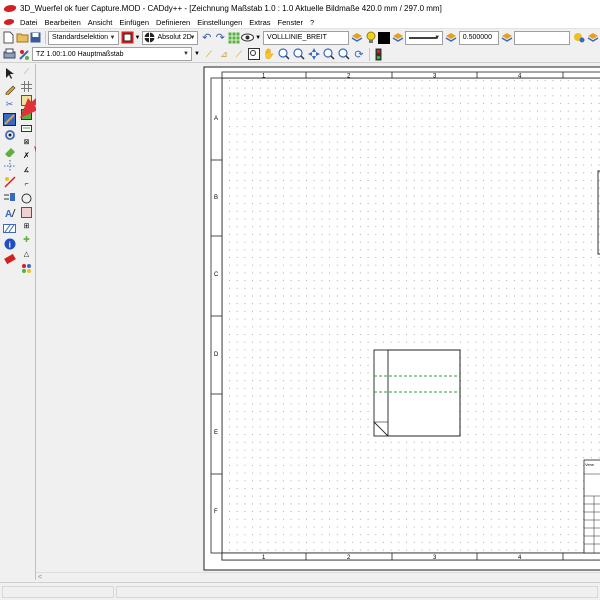  What do you see at coordinates (259, 22) in the screenshot?
I see `menu-extras: Extras` at bounding box center [259, 22].